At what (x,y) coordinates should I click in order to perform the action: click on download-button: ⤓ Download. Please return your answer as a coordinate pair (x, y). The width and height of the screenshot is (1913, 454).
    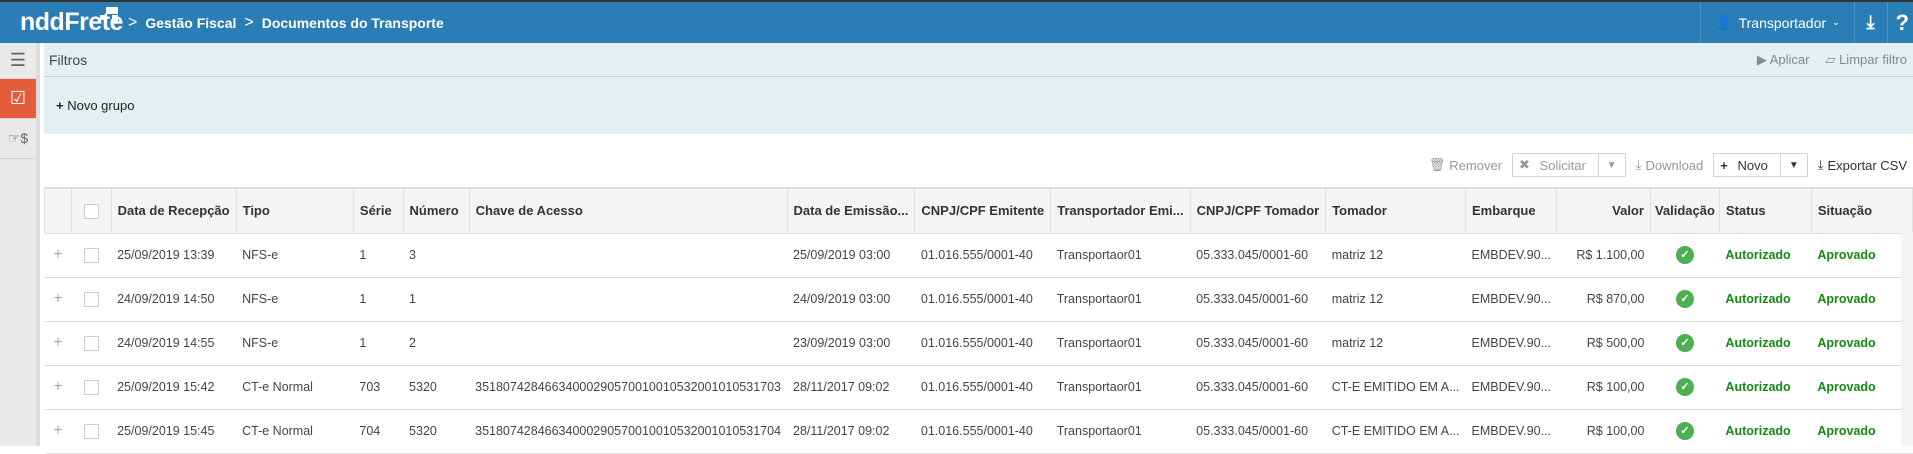
    Looking at the image, I should click on (1670, 165).